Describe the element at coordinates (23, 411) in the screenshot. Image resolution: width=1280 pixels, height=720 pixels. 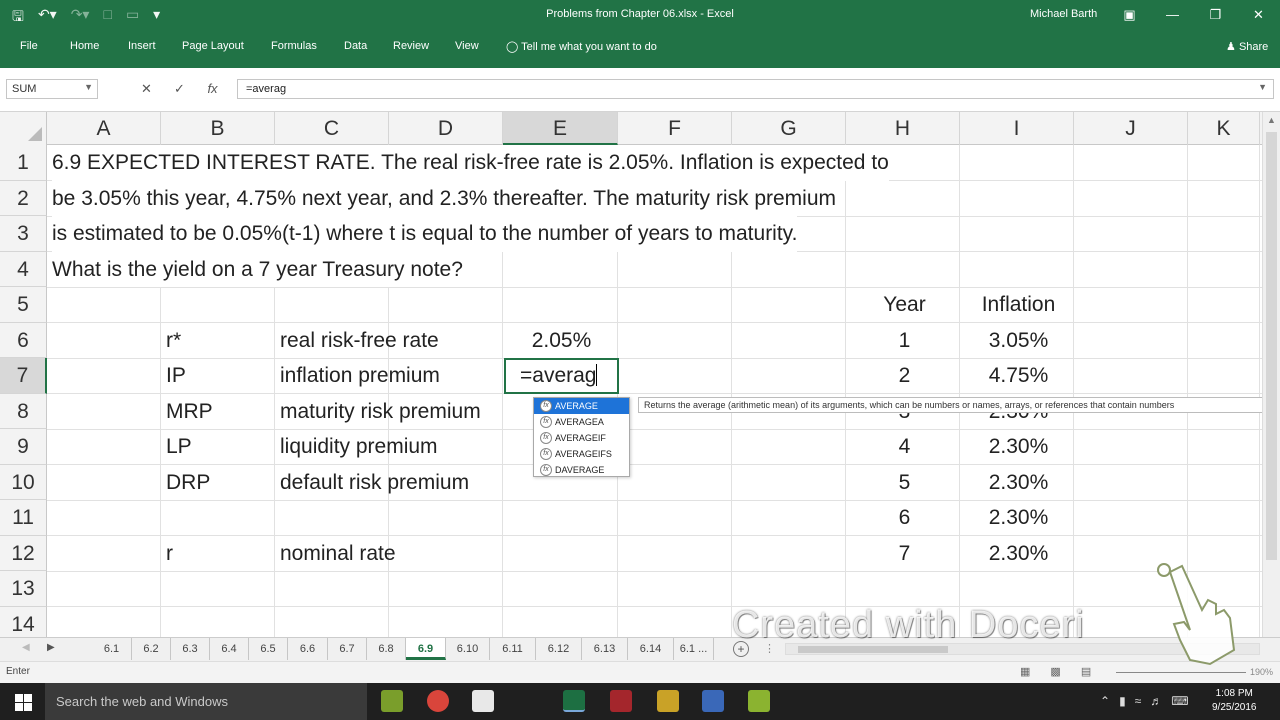
I see `row-header-8: 8` at that location.